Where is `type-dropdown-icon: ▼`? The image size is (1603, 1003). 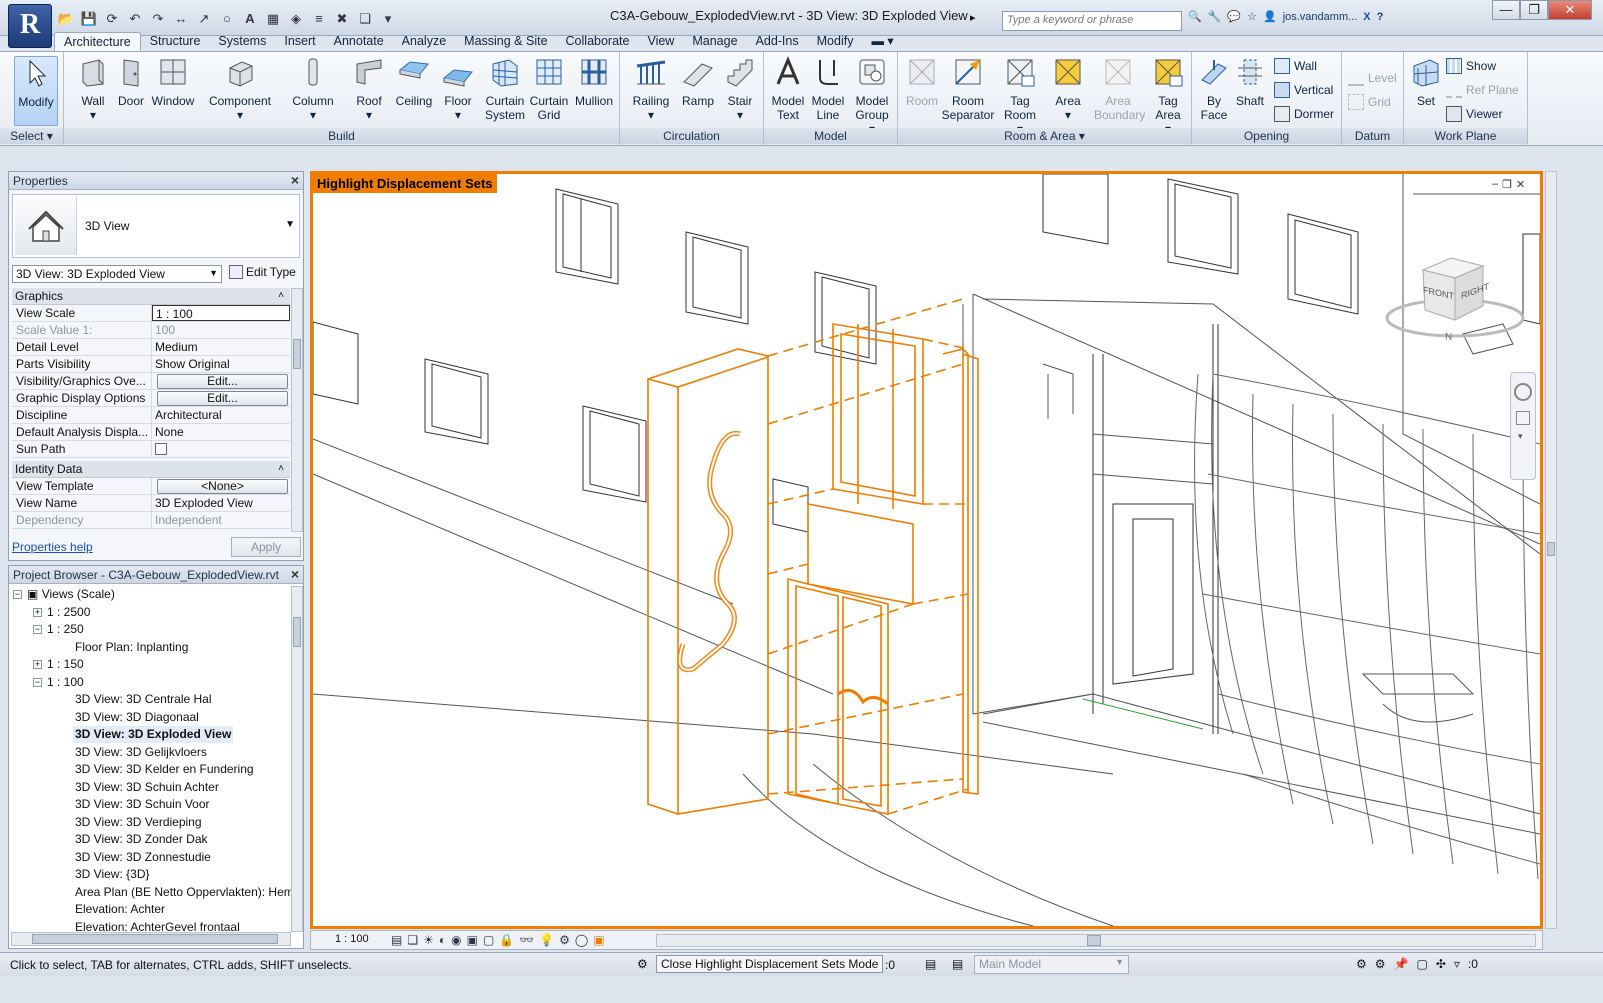
type-dropdown-icon: ▼ is located at coordinates (290, 224).